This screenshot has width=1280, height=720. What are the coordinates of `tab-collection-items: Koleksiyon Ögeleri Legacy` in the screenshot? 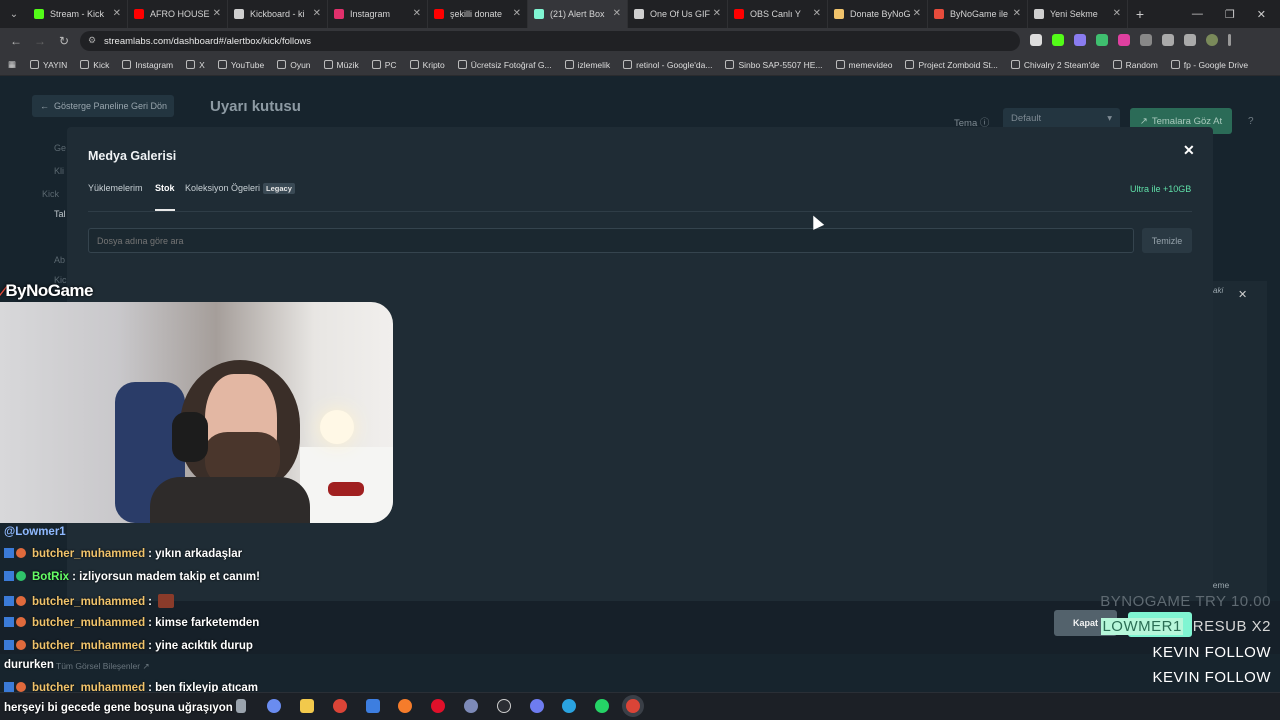 It's located at (240, 188).